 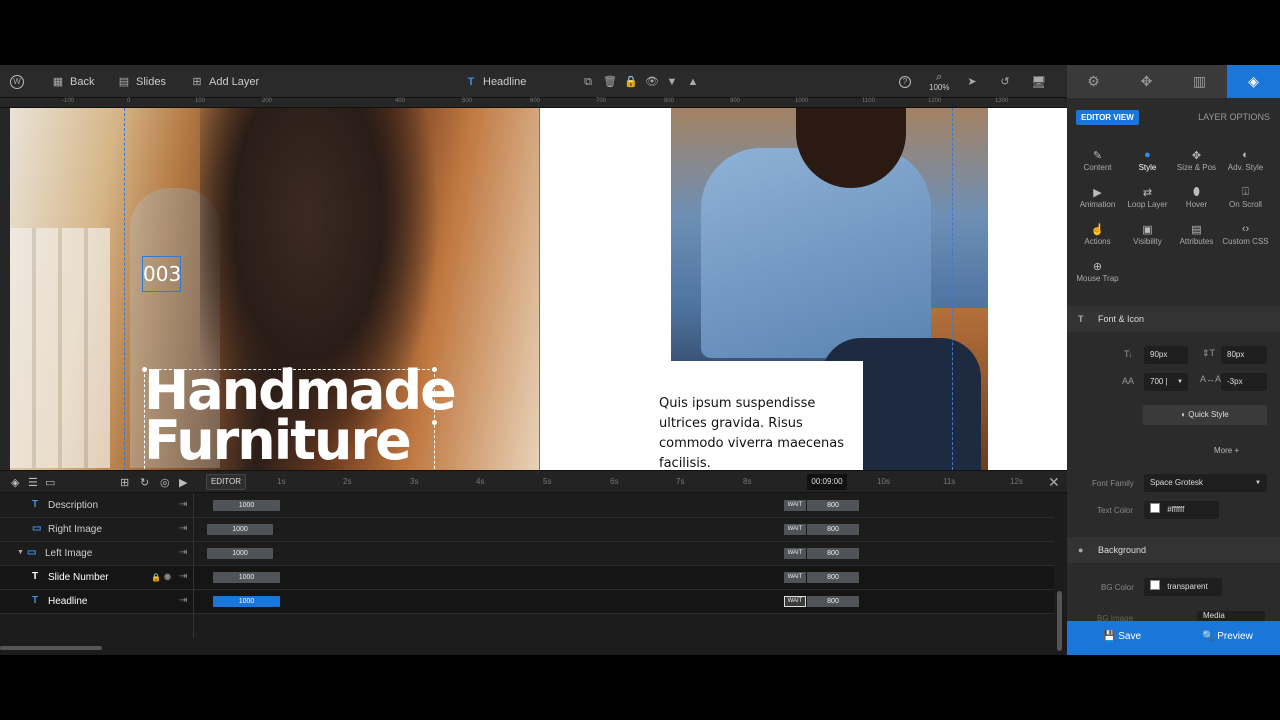 What do you see at coordinates (1147, 160) in the screenshot?
I see `tab-style: ● Style` at bounding box center [1147, 160].